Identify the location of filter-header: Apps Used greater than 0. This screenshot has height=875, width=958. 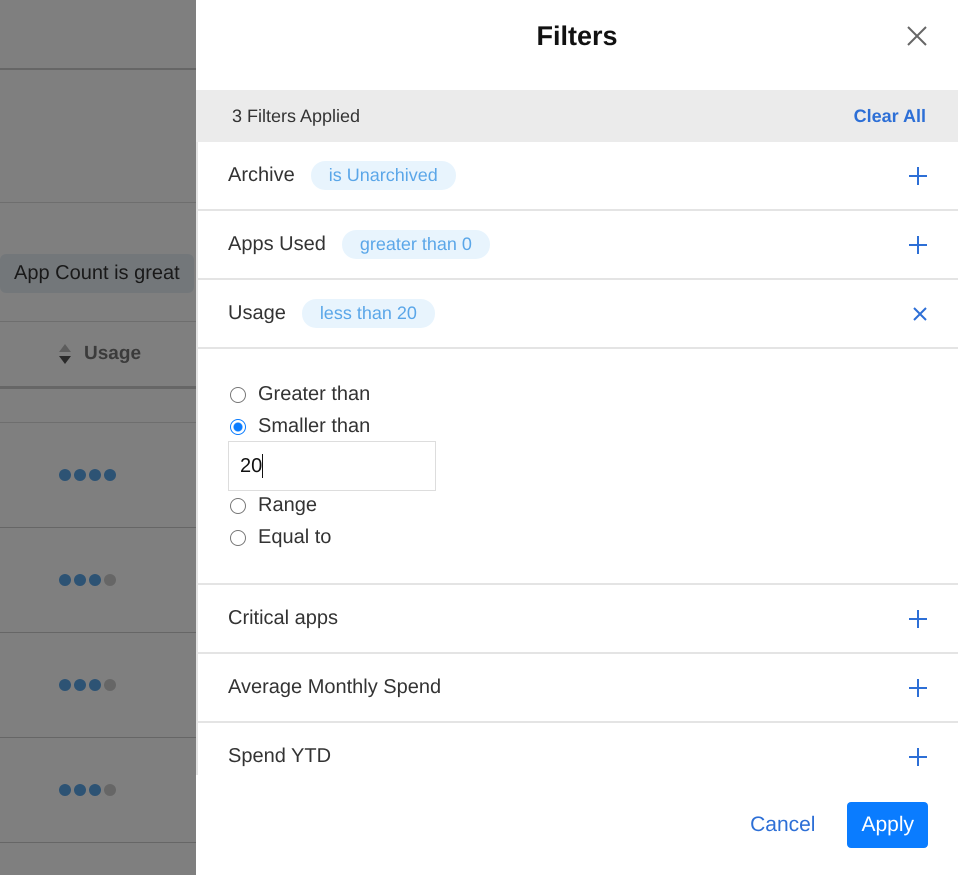
(578, 244).